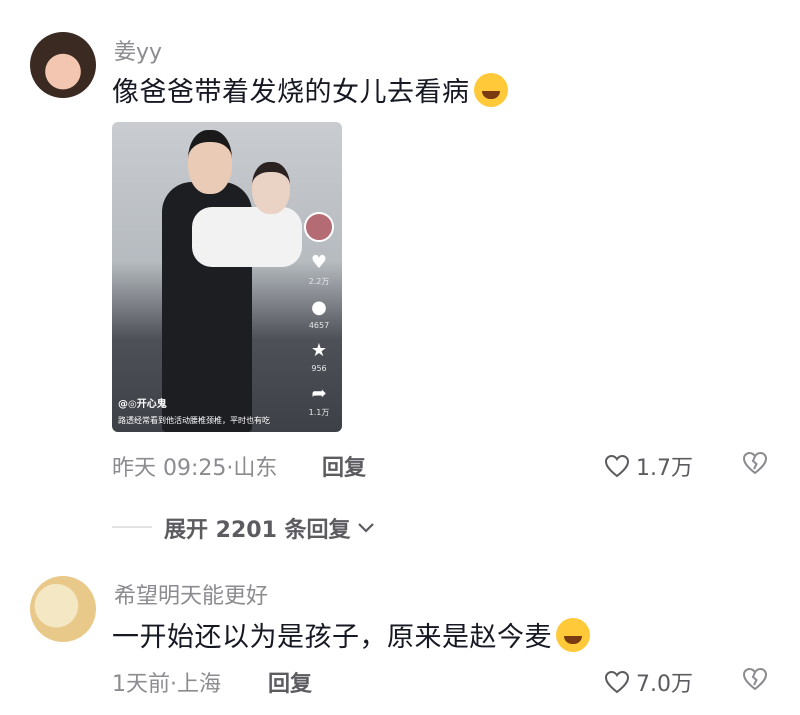 This screenshot has height=715, width=800. Describe the element at coordinates (365, 528) in the screenshot. I see `chevron-down-icon` at that location.